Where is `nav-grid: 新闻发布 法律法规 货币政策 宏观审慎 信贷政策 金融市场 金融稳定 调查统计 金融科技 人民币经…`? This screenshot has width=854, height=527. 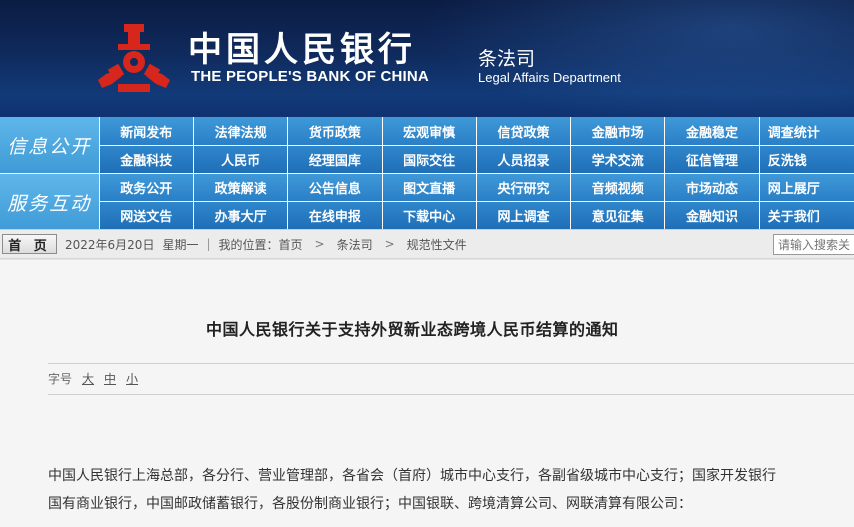 nav-grid: 新闻发布 法律法规 货币政策 宏观审慎 信贷政策 金融市场 金融稳定 调查统计 金融科技 人民币经… is located at coordinates (476, 145).